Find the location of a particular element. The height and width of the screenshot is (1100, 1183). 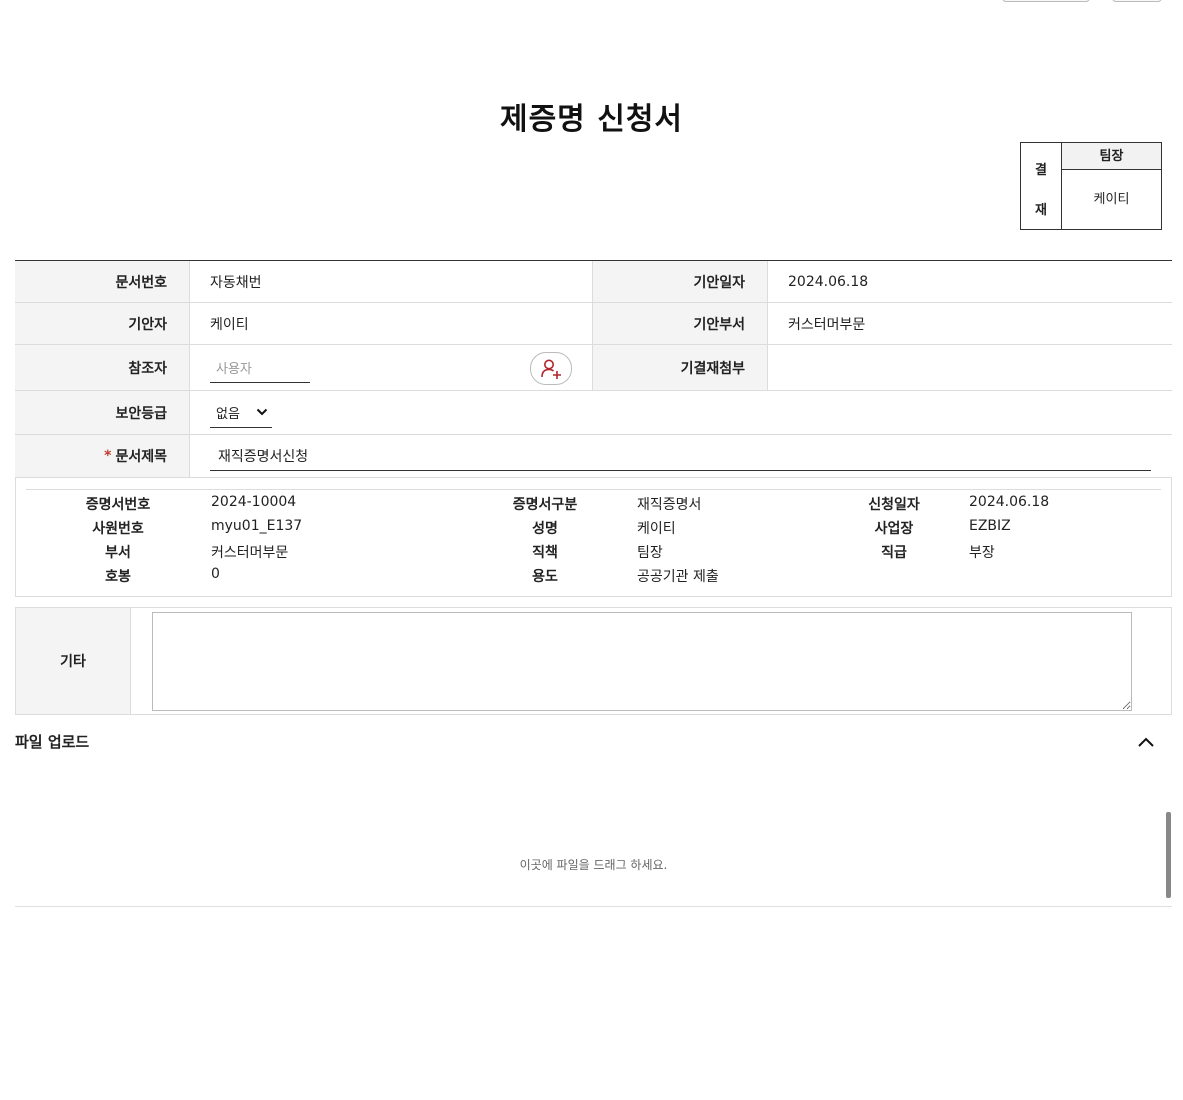

attach-label: 기결재첨부 is located at coordinates (680, 367).